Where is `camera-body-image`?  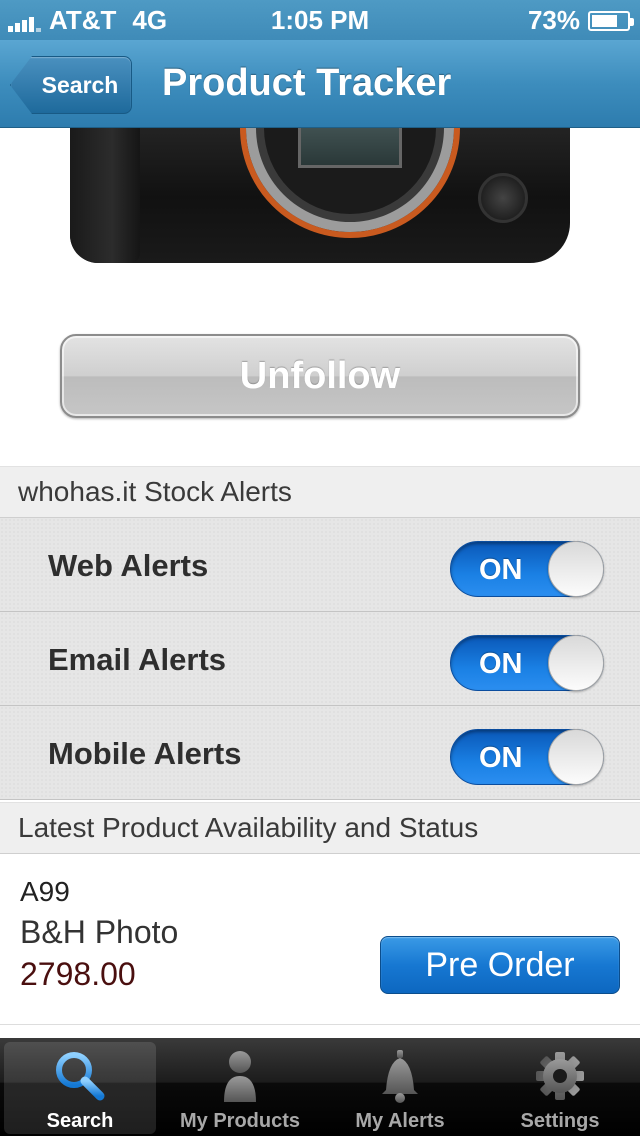
camera-body-image is located at coordinates (320, 203).